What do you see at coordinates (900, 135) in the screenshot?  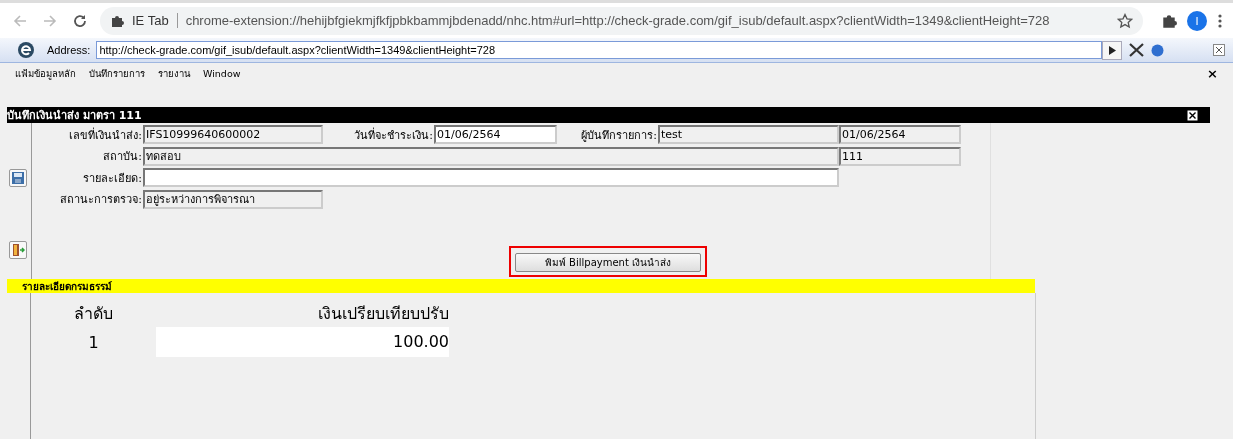 I see `record-date-field: 01/06/2564` at bounding box center [900, 135].